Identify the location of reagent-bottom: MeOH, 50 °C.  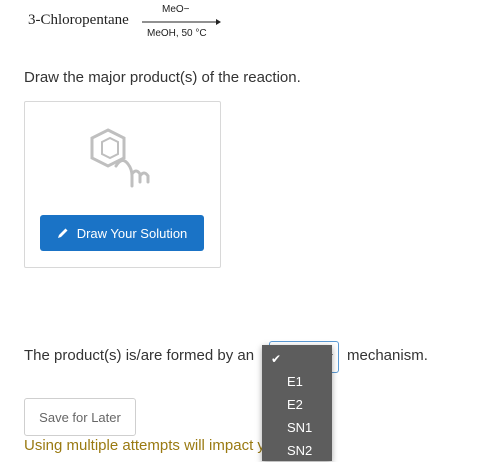
(177, 33).